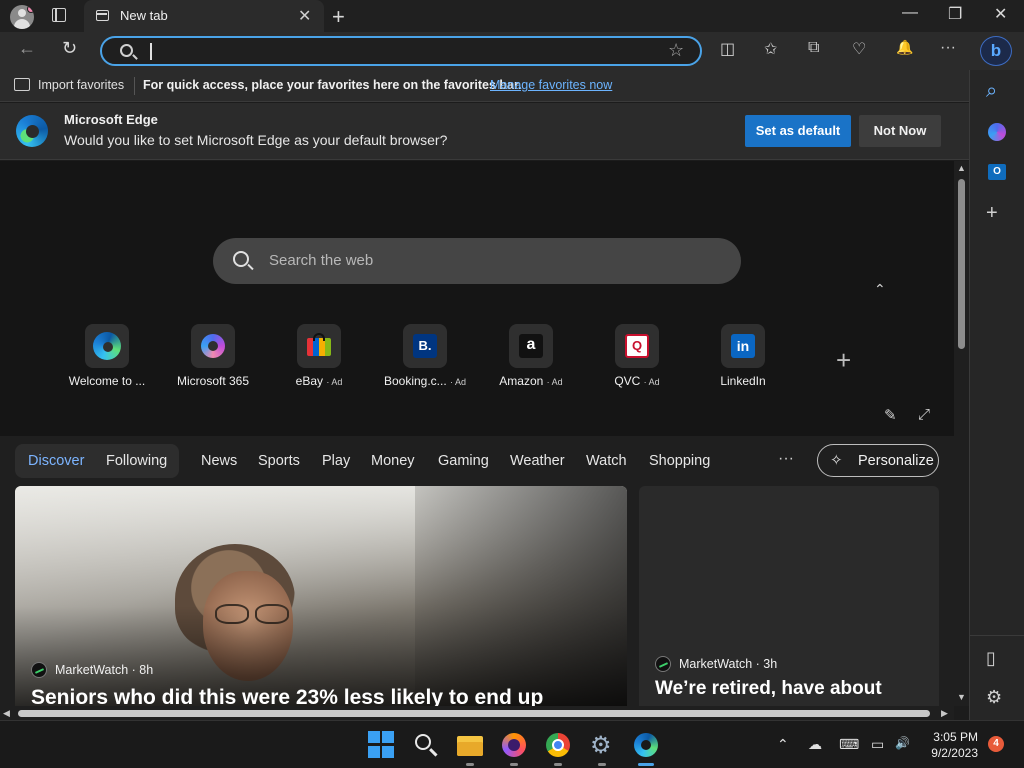 Image resolution: width=1024 pixels, height=768 pixels. Describe the element at coordinates (910, 13) in the screenshot. I see `minimize-button: —` at that location.